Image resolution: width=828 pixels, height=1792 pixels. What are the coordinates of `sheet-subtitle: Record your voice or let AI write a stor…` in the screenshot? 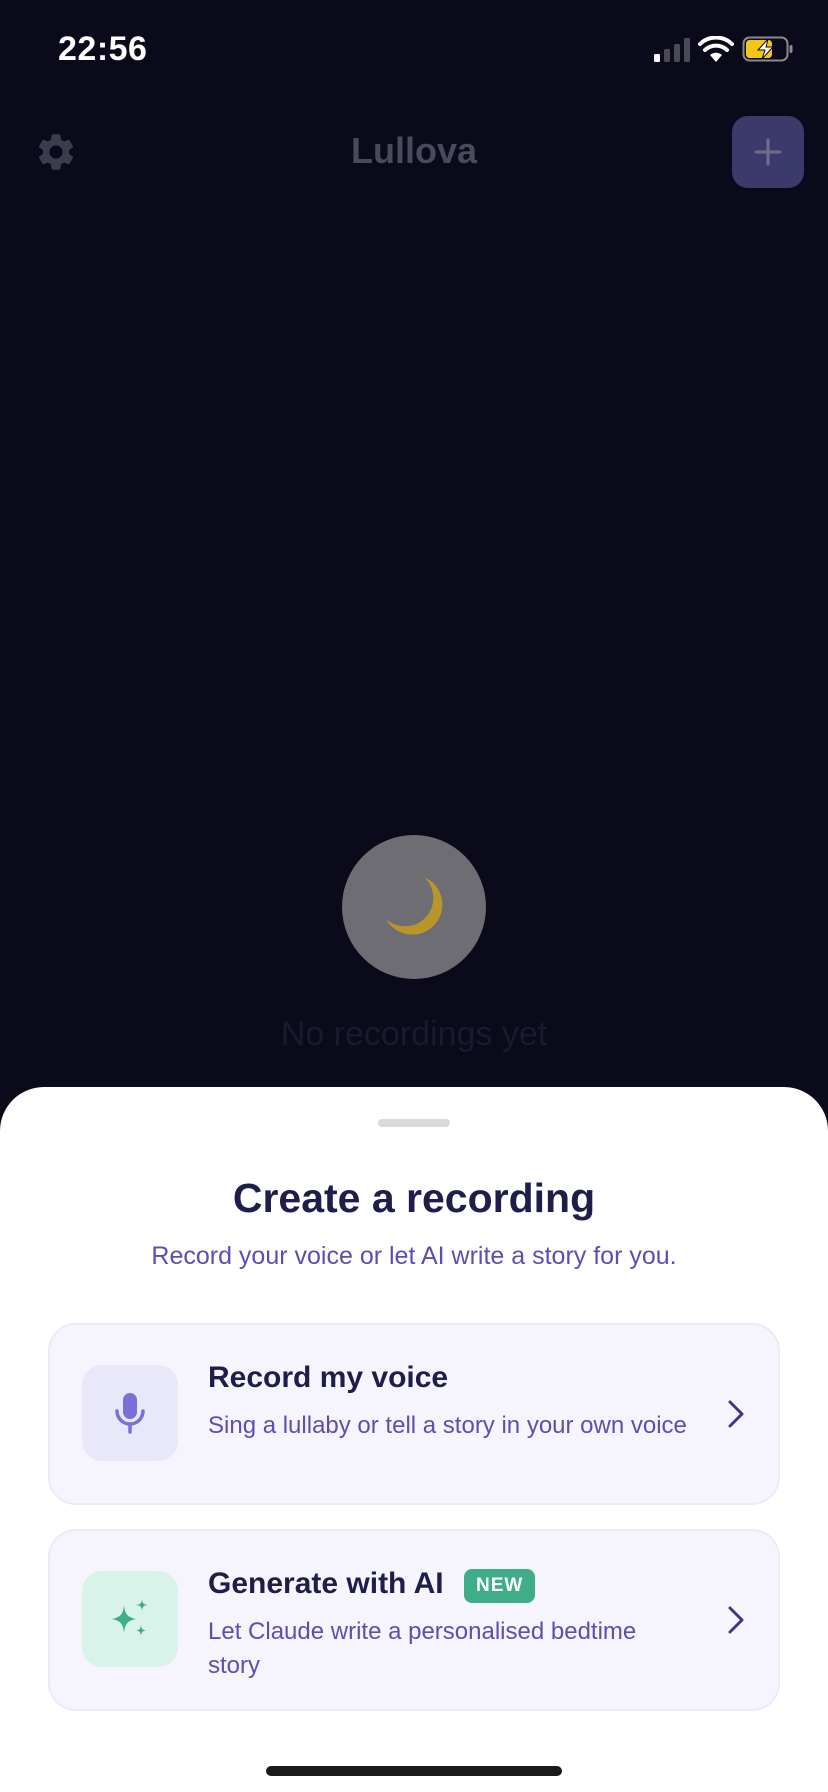 It's located at (414, 1256).